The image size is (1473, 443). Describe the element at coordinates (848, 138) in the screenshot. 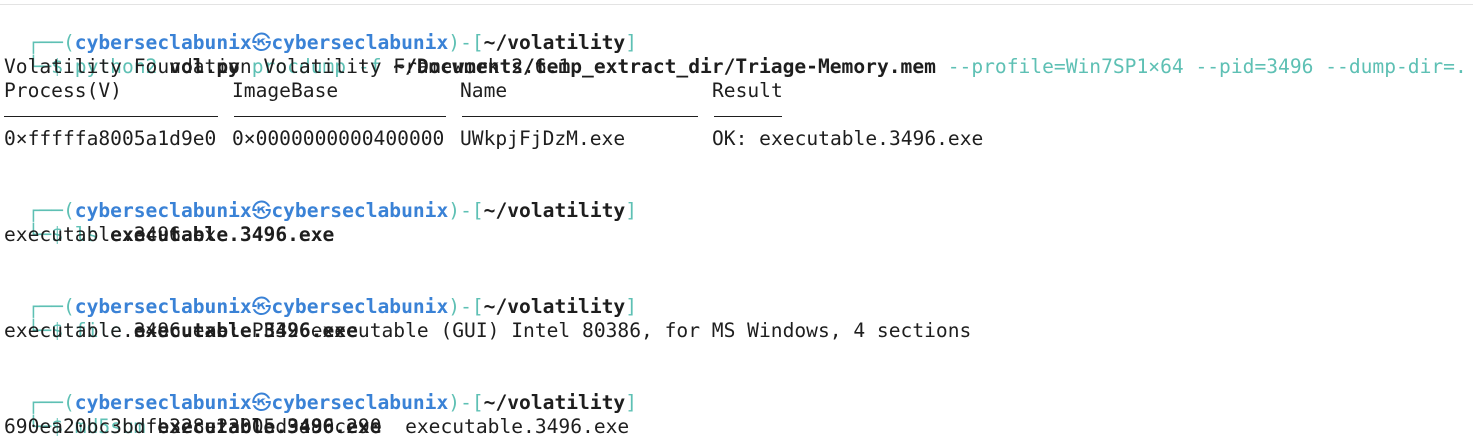

I see `table-cell-result: OK: executable.3496.exe` at that location.